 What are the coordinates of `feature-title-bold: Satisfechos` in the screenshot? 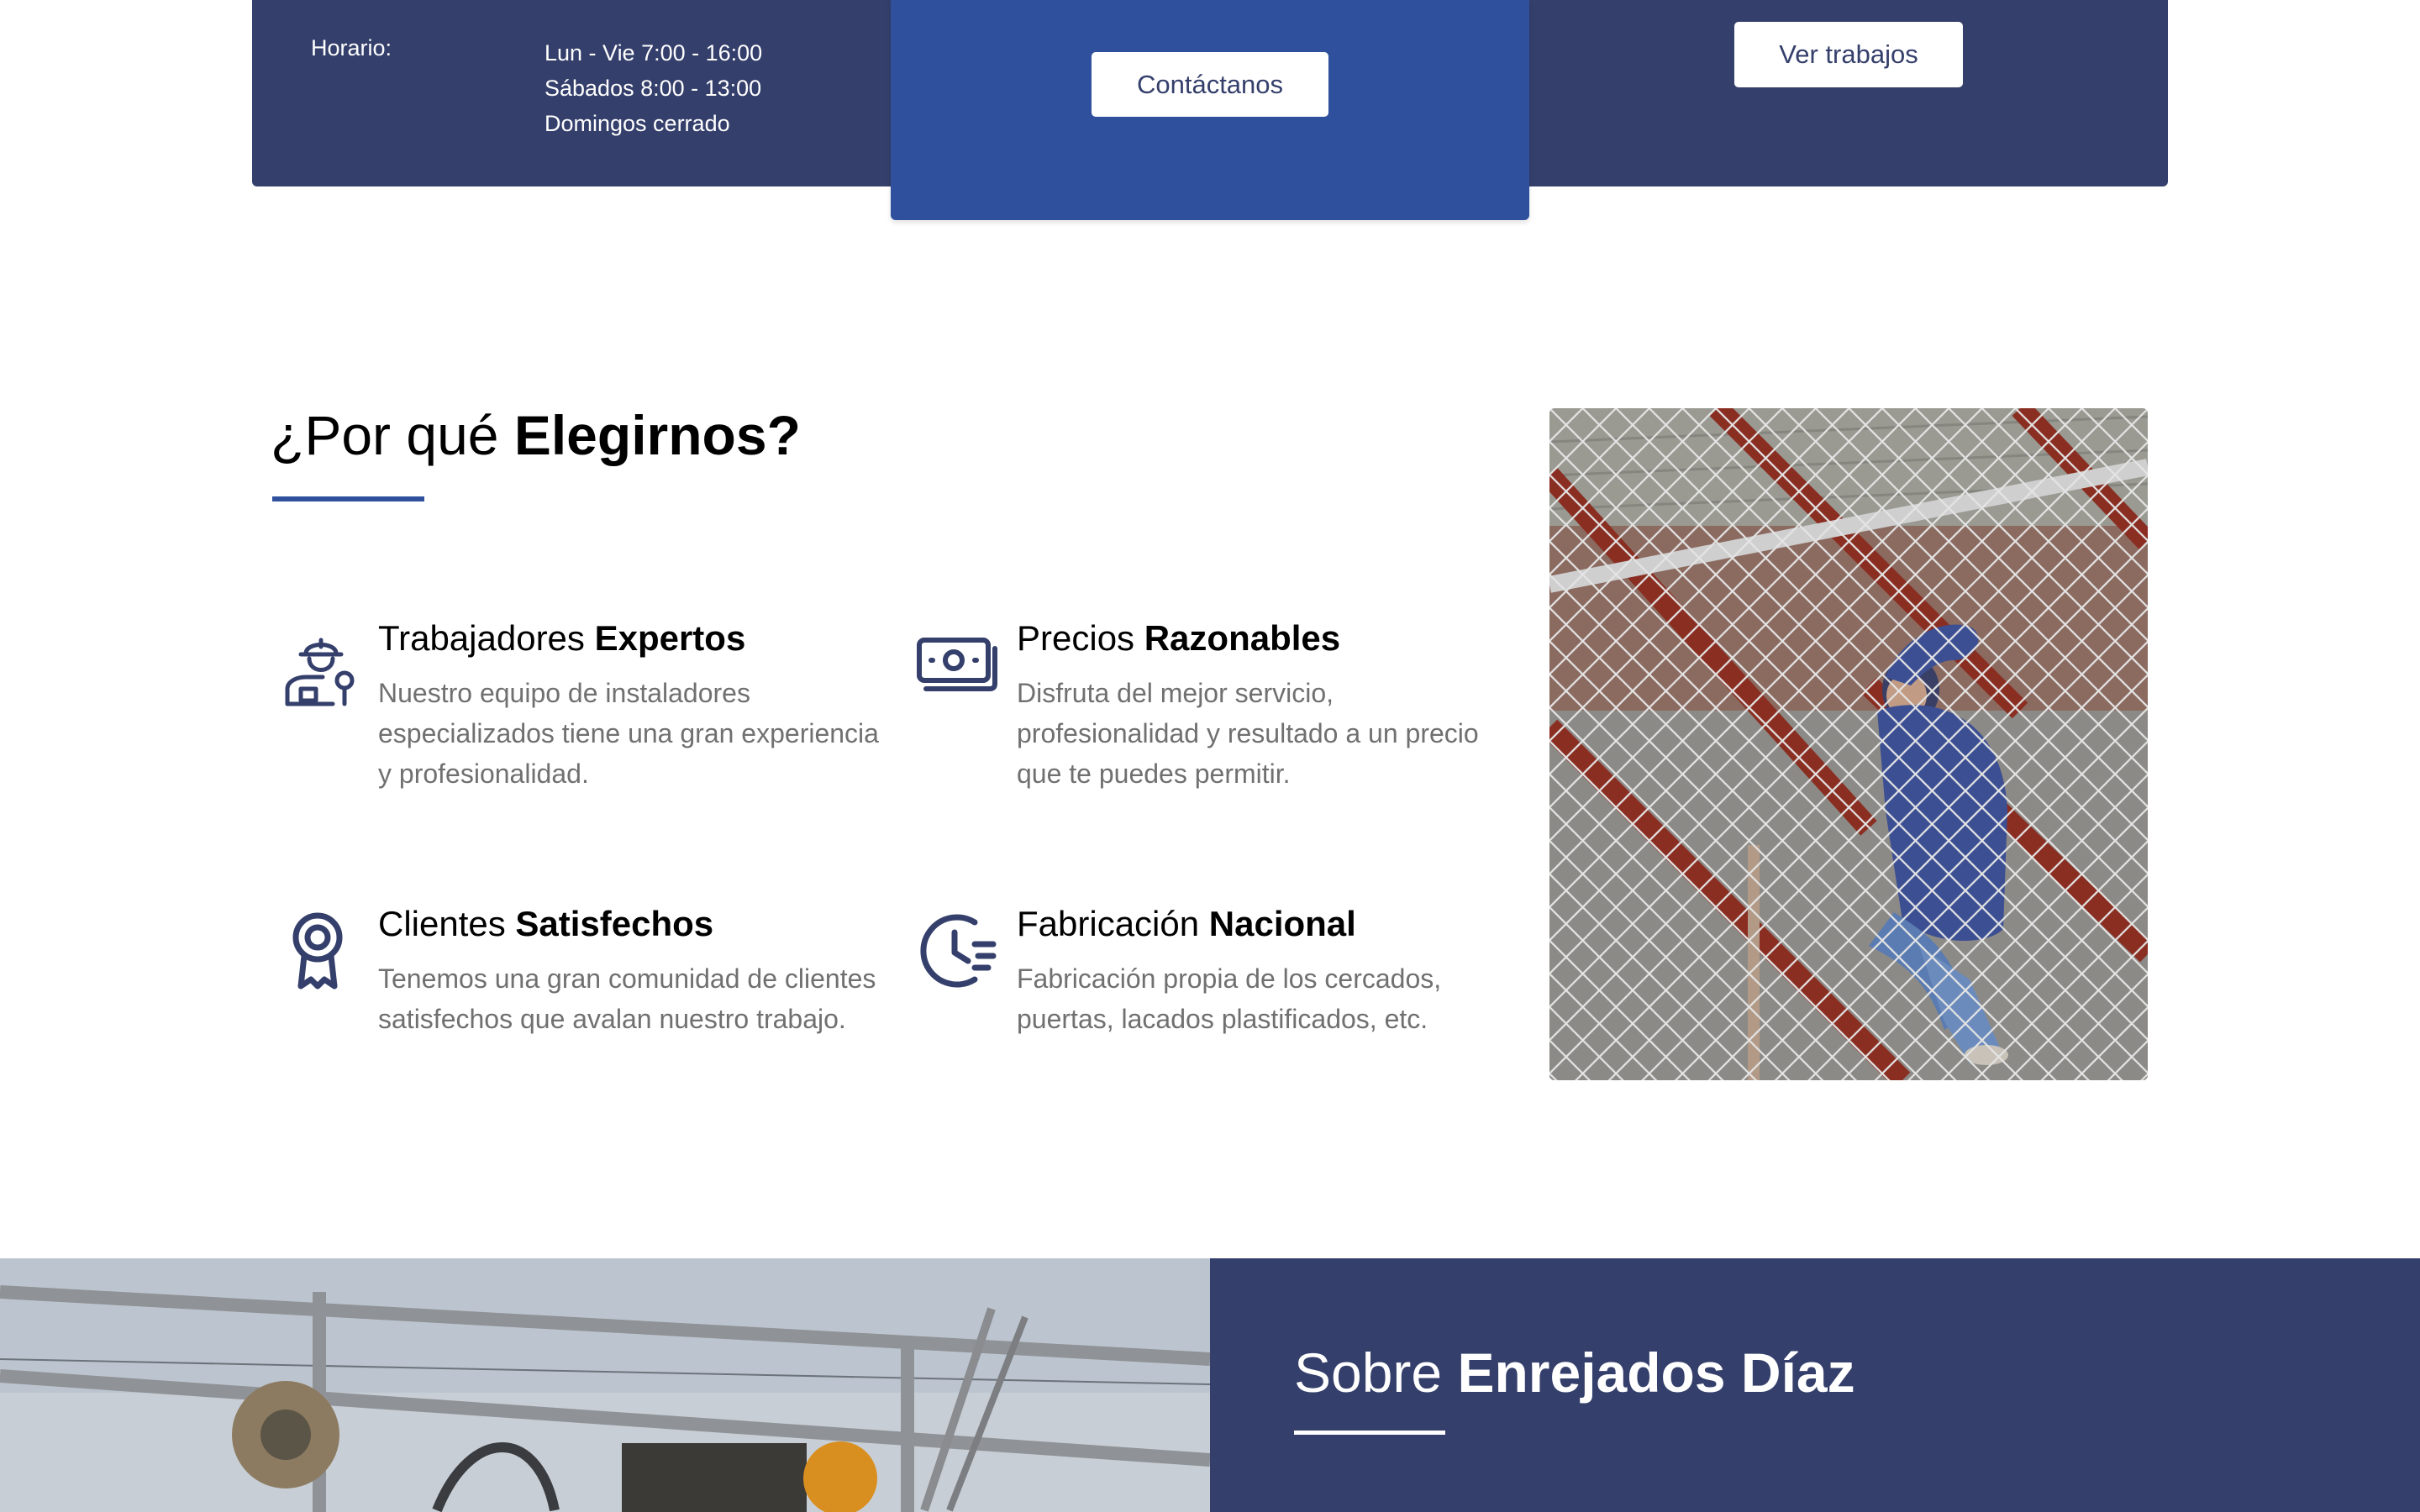 It's located at (614, 923).